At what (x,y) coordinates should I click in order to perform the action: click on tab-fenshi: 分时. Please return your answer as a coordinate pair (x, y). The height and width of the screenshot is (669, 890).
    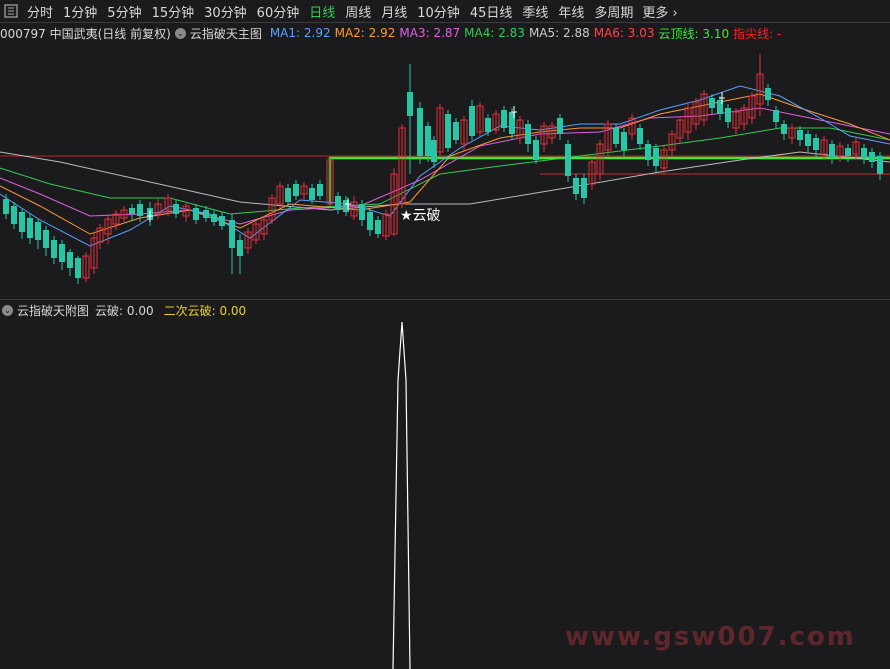
    Looking at the image, I should click on (40, 11).